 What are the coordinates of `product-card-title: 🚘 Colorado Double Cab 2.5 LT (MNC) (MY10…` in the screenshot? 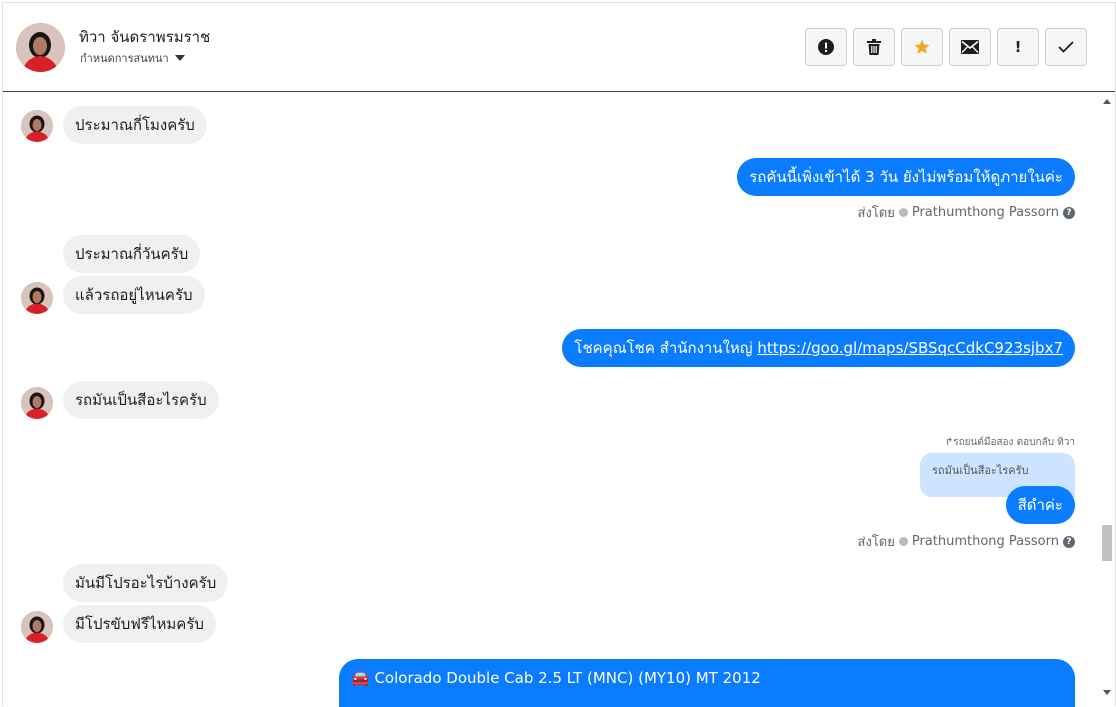 It's located at (556, 678).